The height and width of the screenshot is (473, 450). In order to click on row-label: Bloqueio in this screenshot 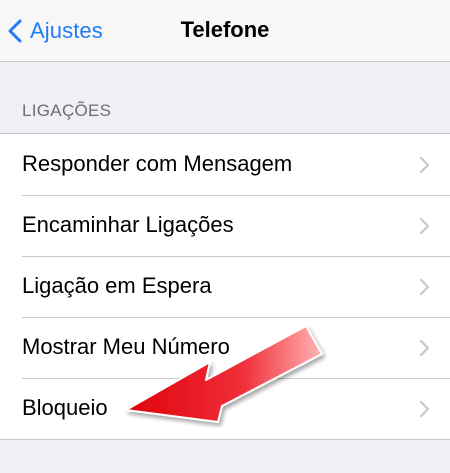, I will do `click(65, 407)`.